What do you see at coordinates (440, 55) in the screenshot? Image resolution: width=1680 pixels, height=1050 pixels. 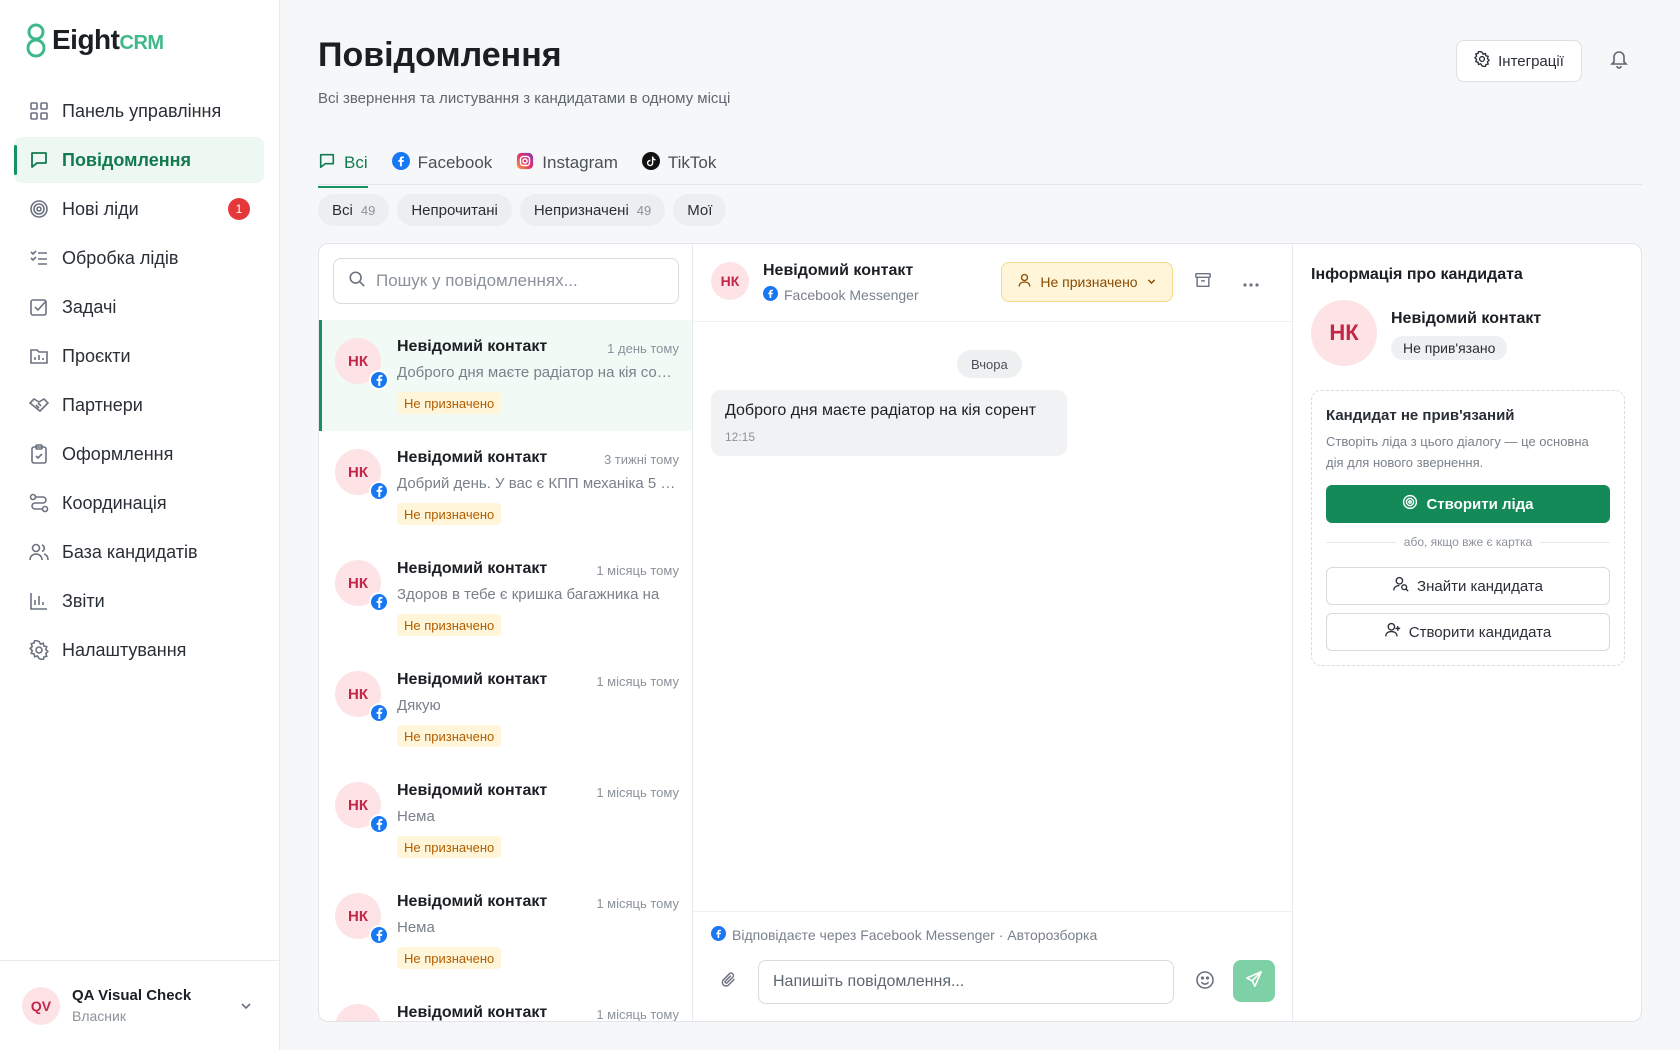 I see `page-title: Повідомлення` at bounding box center [440, 55].